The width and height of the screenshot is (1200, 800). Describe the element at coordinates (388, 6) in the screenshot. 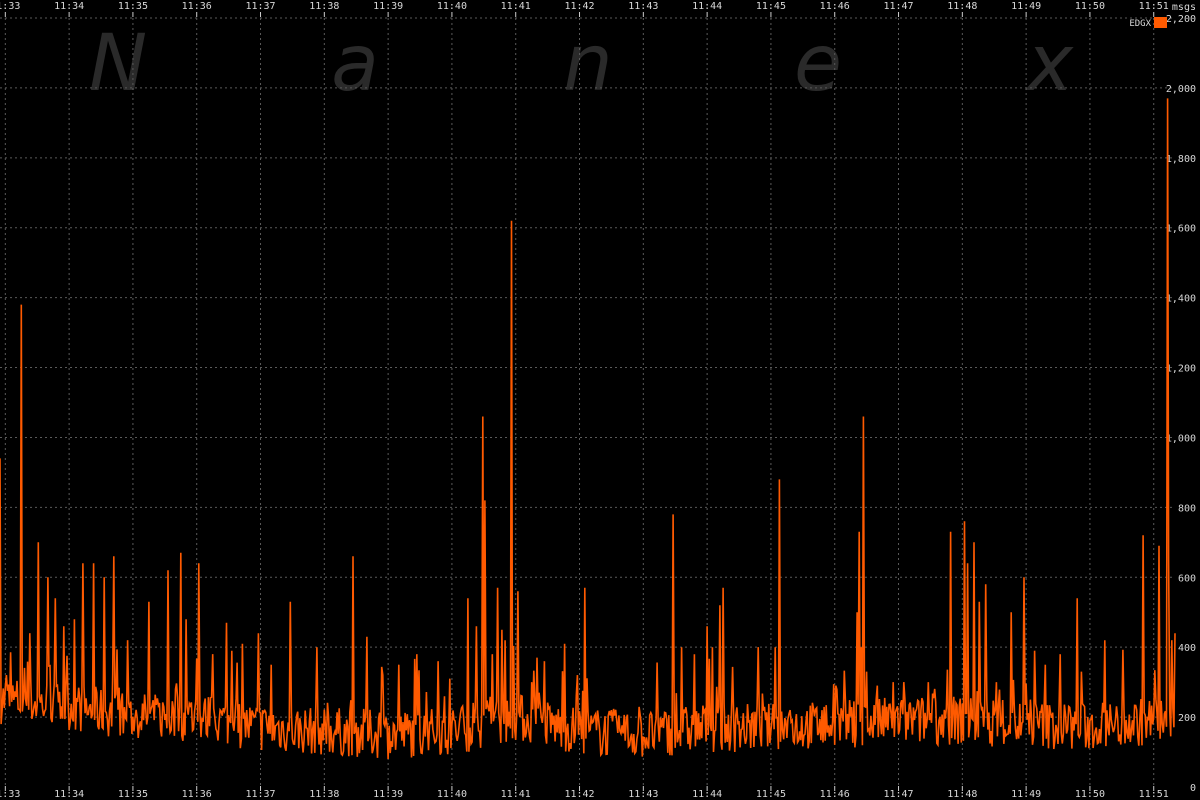

I see `x-tick-label-top: 11:39` at that location.